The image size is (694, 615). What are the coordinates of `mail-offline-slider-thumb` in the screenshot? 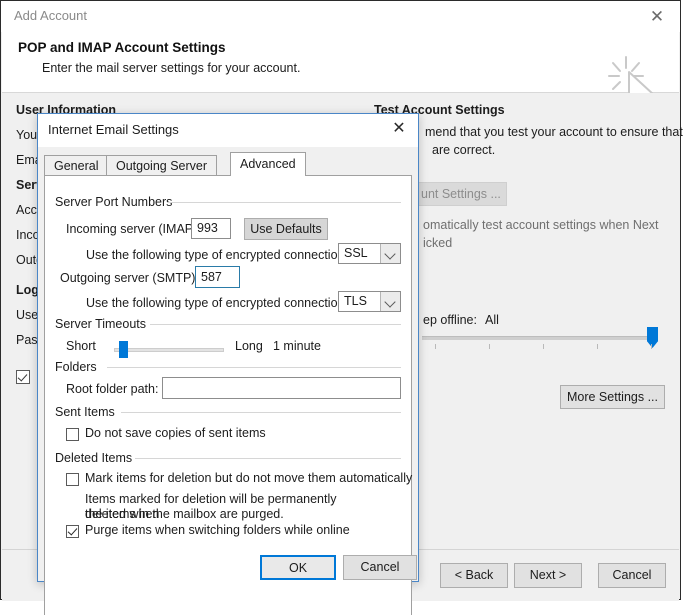 It's located at (652, 337).